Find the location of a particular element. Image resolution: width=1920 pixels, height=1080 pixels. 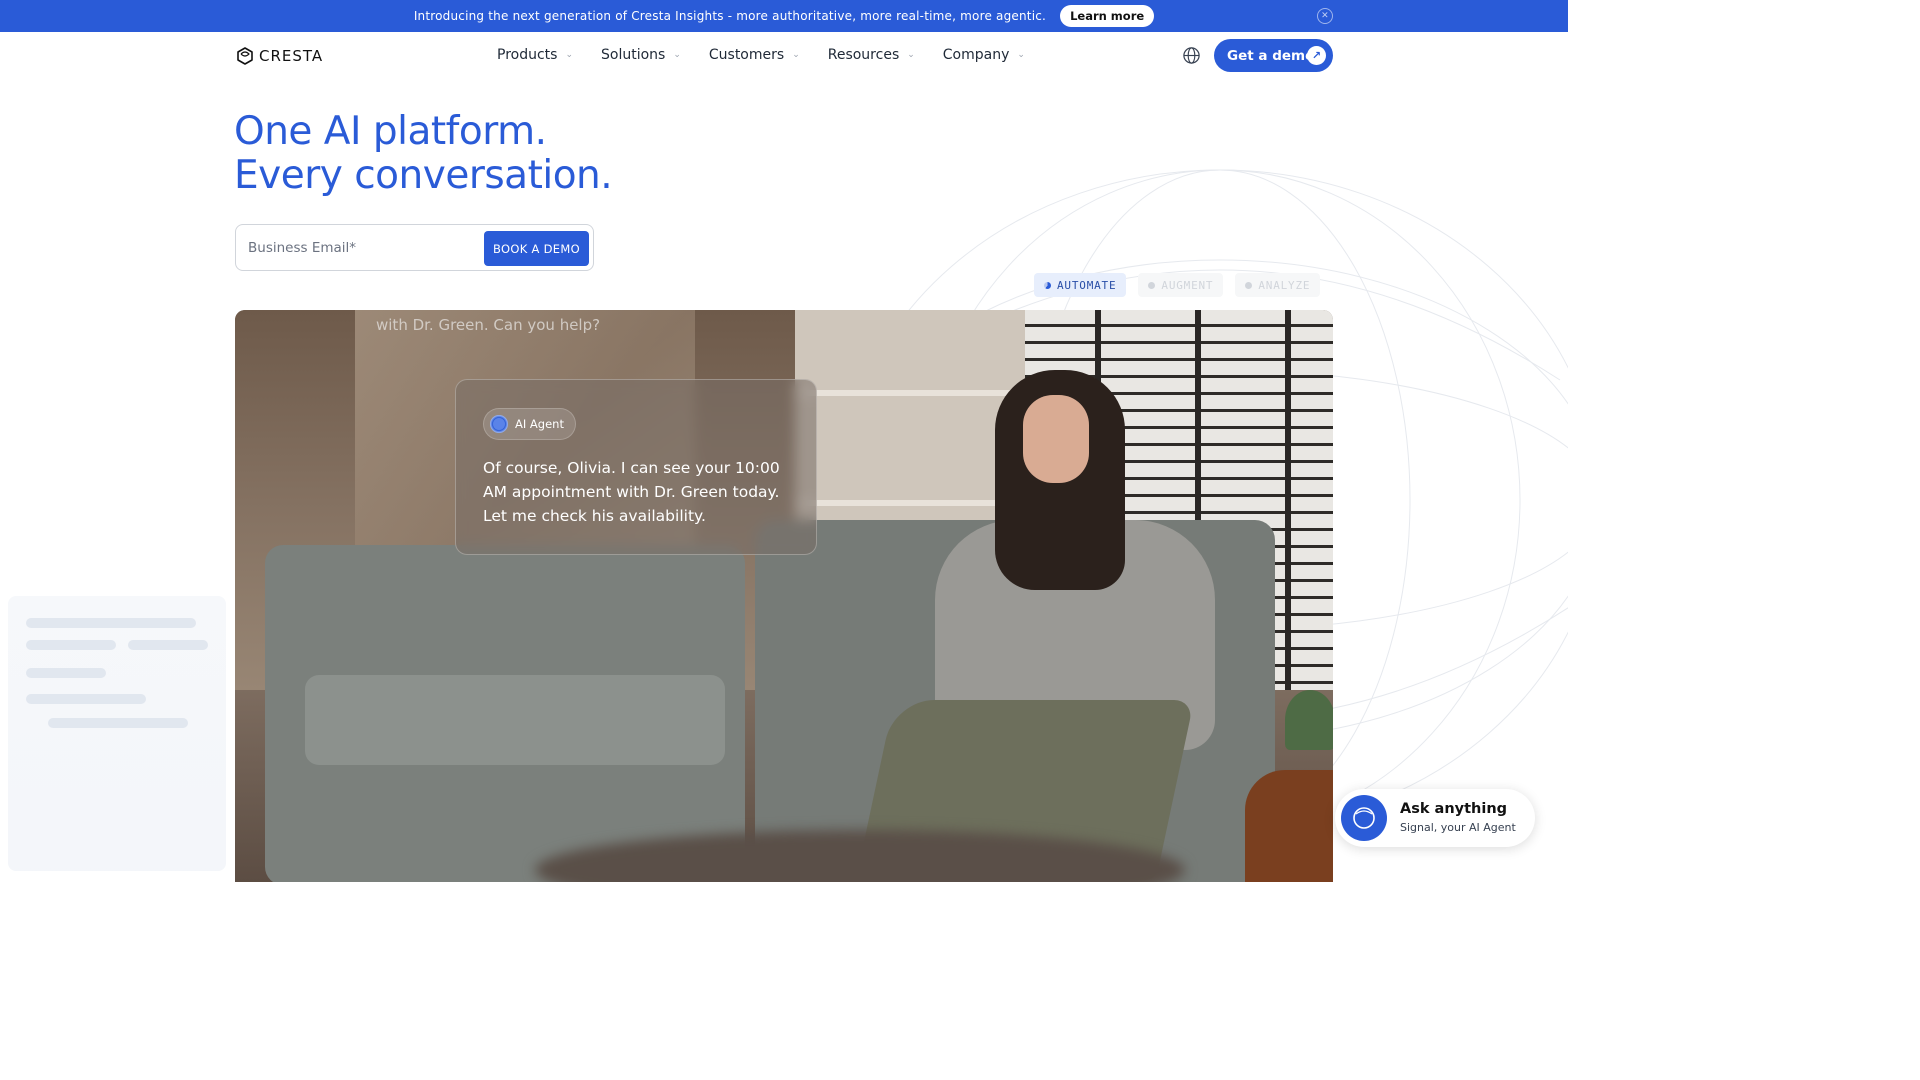

nav-item-company: Company ⌄ is located at coordinates (984, 55).